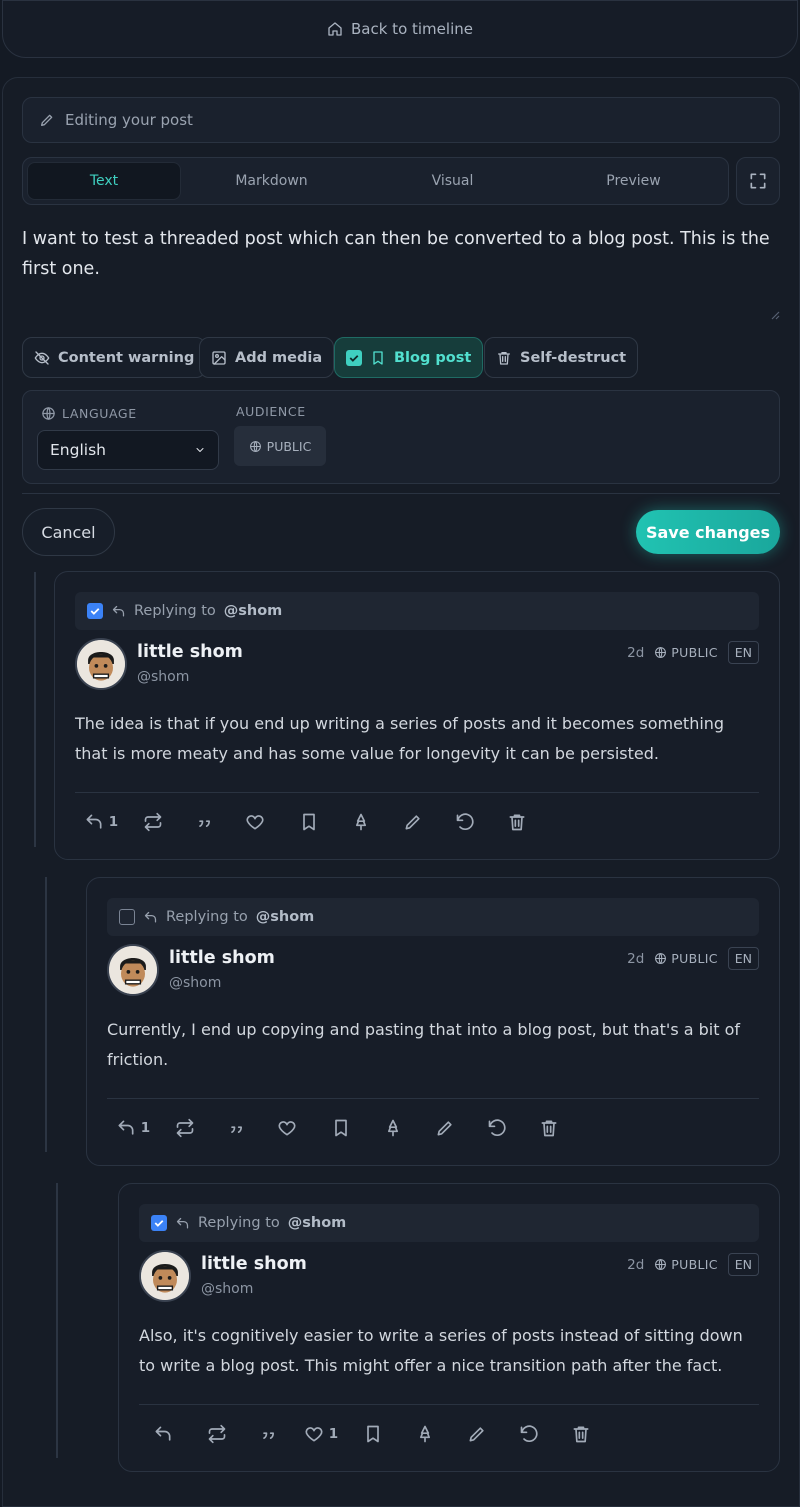 Image resolution: width=800 pixels, height=1507 pixels. Describe the element at coordinates (286, 1128) in the screenshot. I see `heart-icon` at that location.